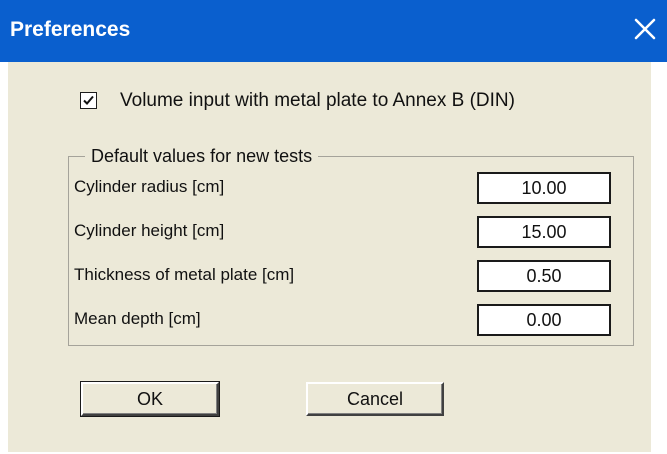  Describe the element at coordinates (150, 399) in the screenshot. I see `ok-button: OK` at that location.